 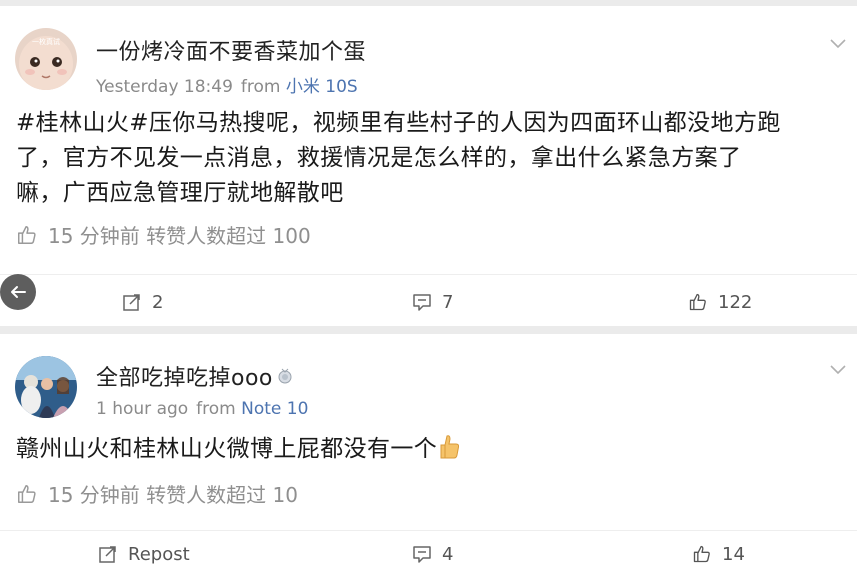 I want to click on like-button: 122, so click(x=720, y=302).